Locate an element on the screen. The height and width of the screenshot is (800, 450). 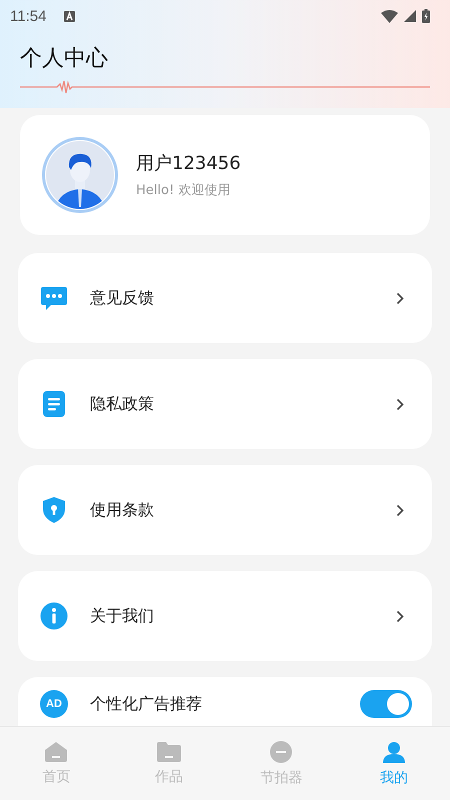
notification-icon is located at coordinates (70, 16).